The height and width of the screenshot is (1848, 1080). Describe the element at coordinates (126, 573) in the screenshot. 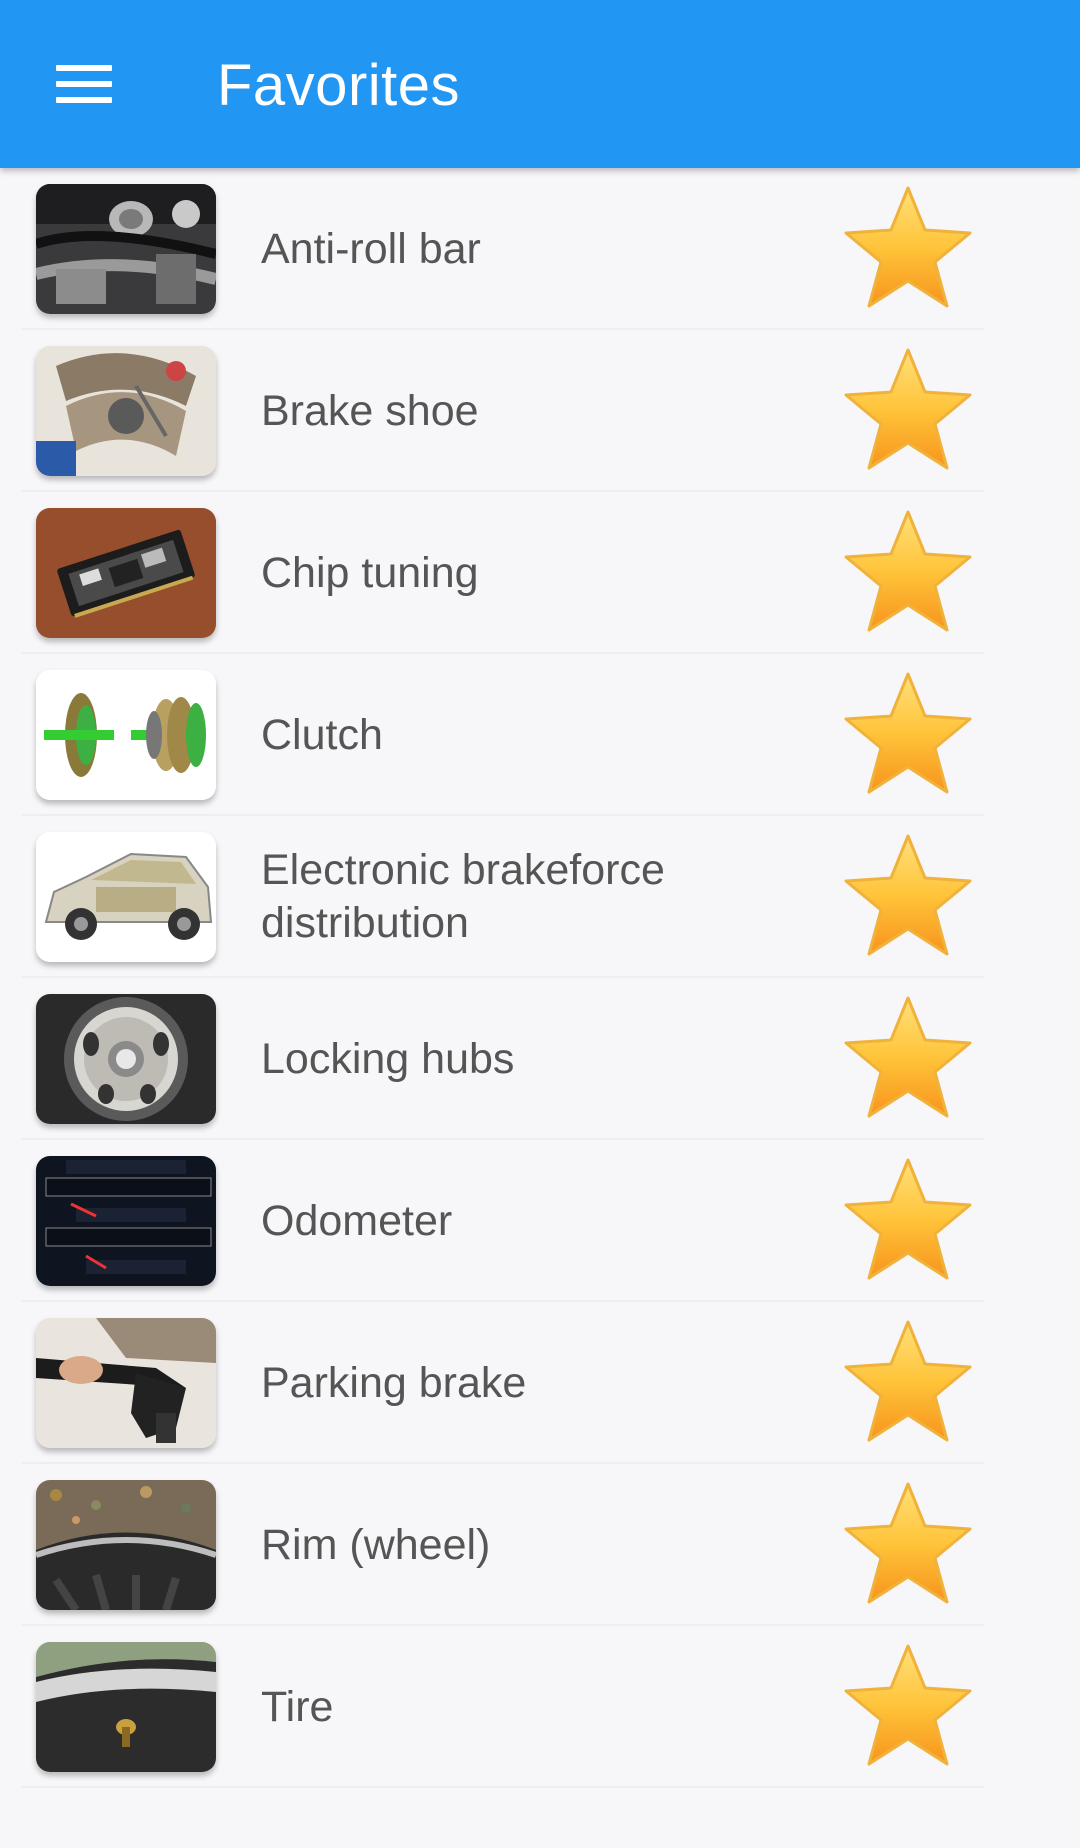

I see `chip-tuning-photo` at that location.